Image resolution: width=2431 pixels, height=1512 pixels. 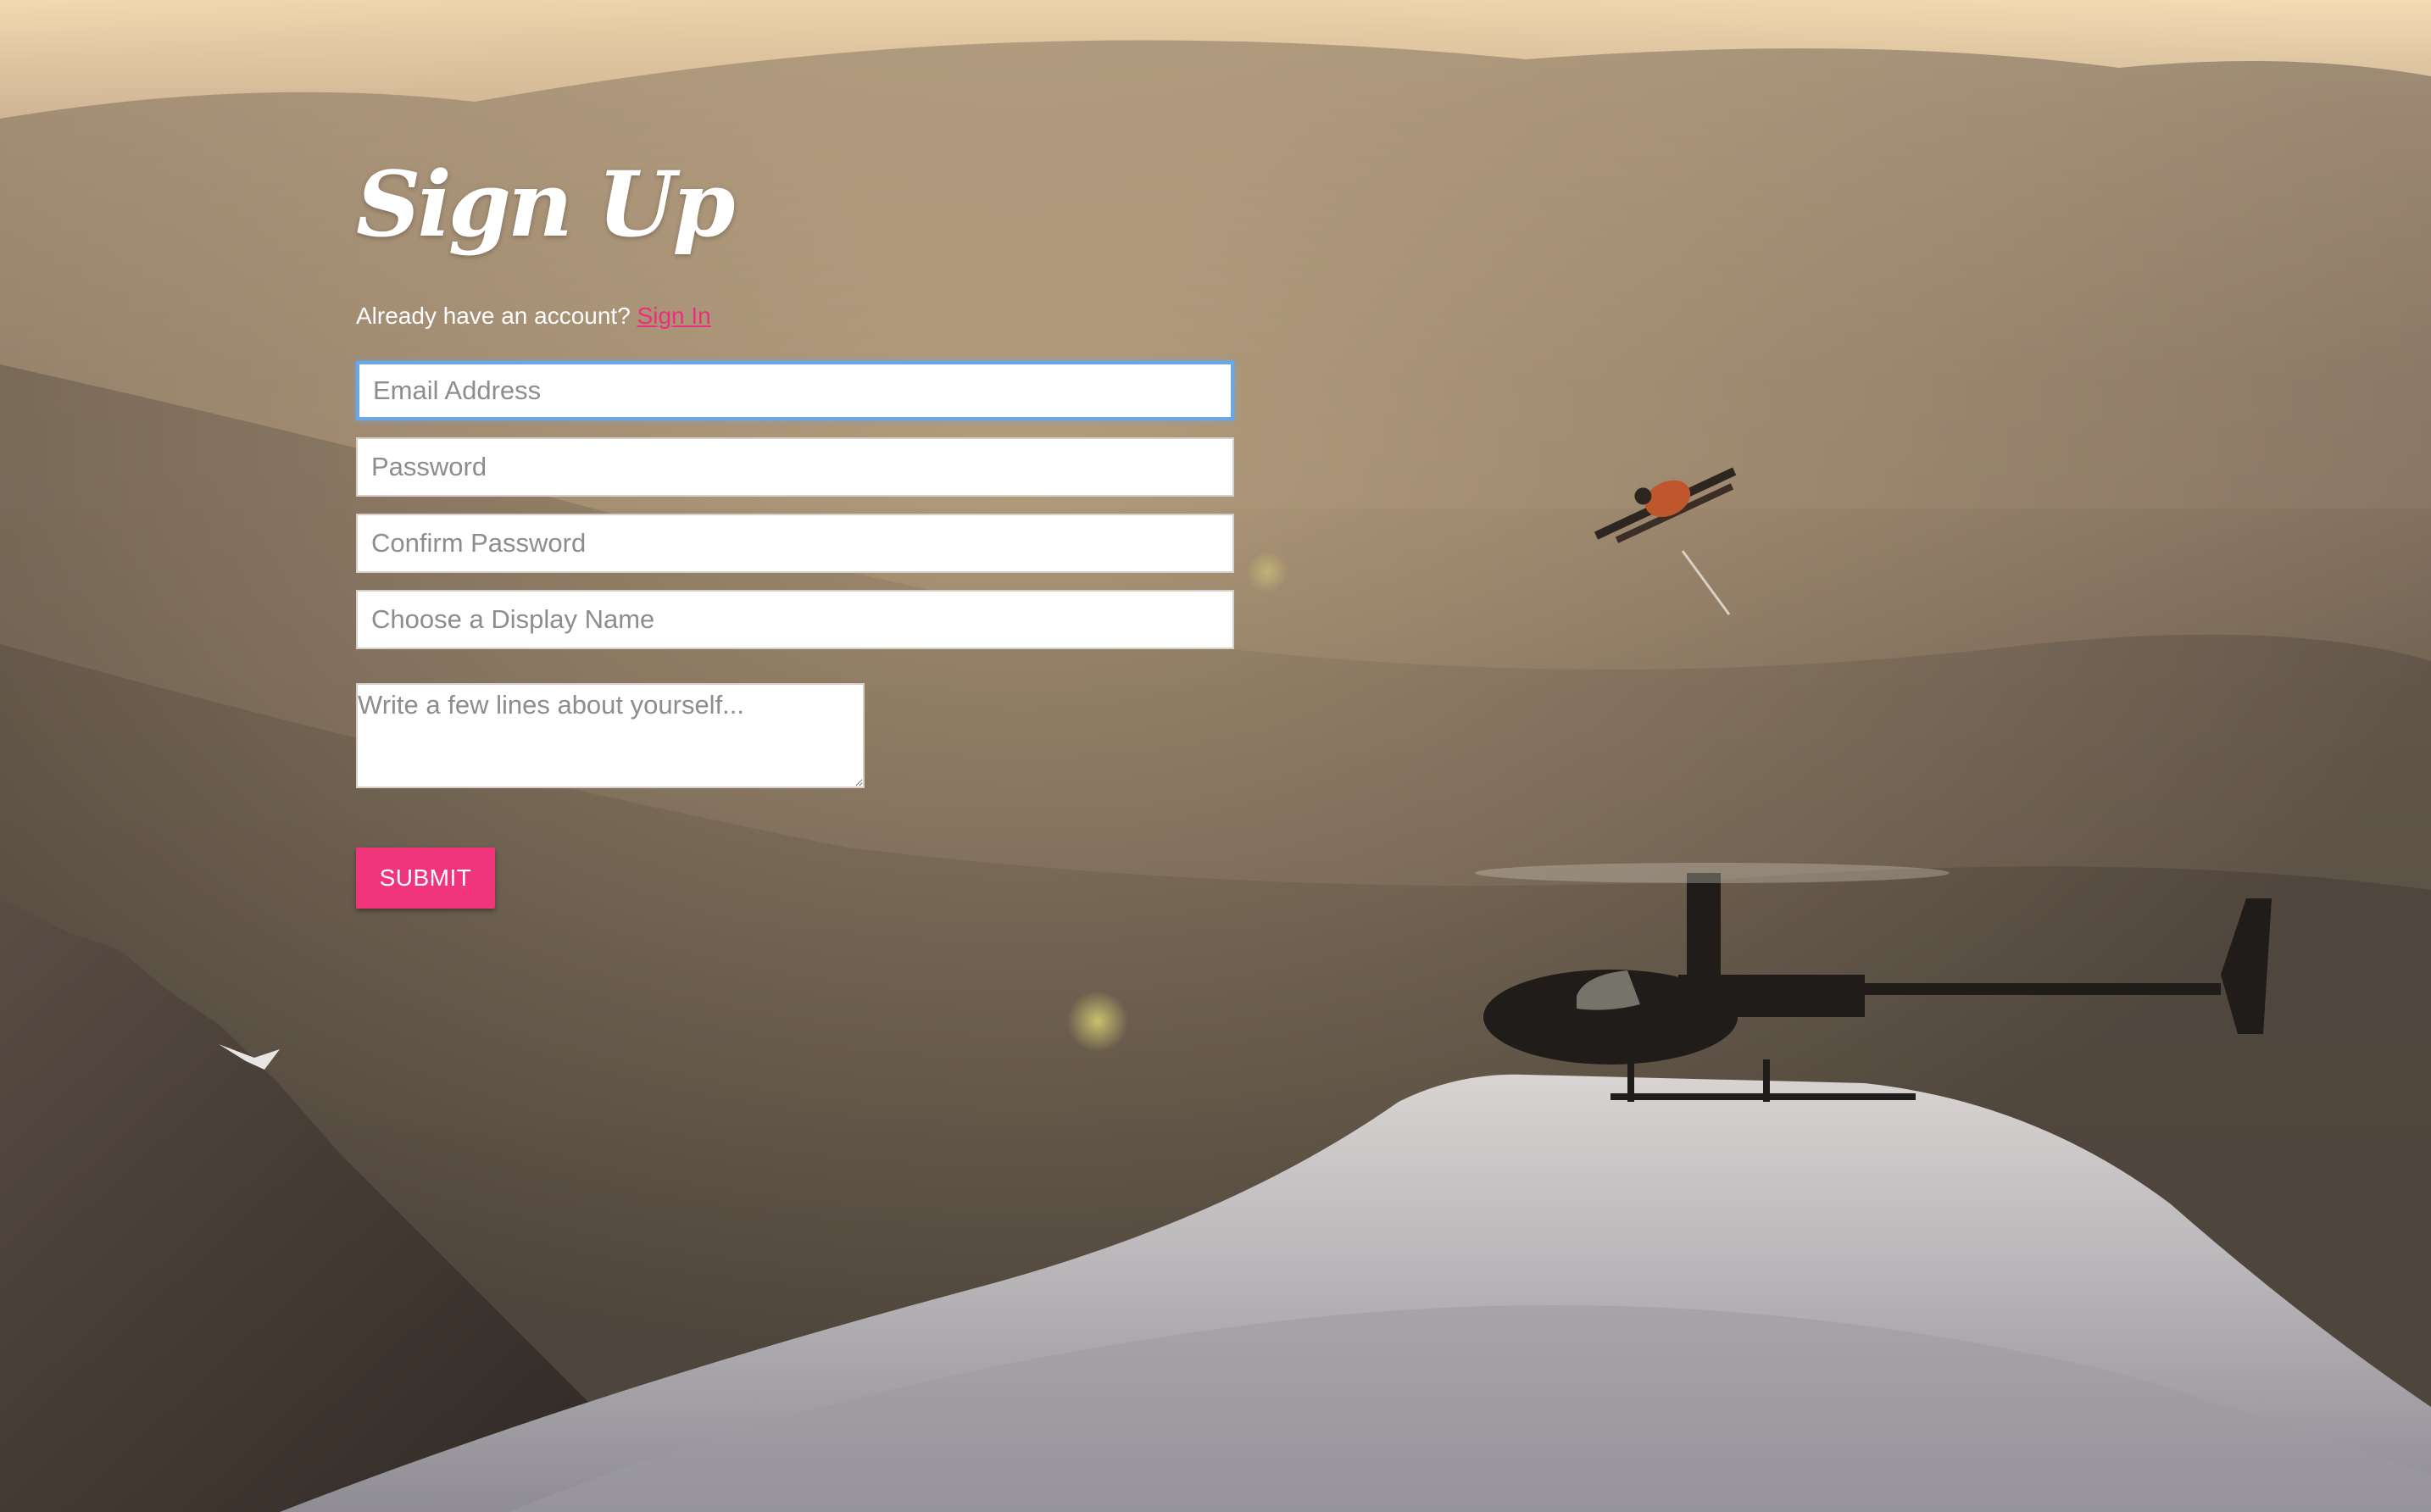 What do you see at coordinates (425, 878) in the screenshot?
I see `submit-button: SUBMIT` at bounding box center [425, 878].